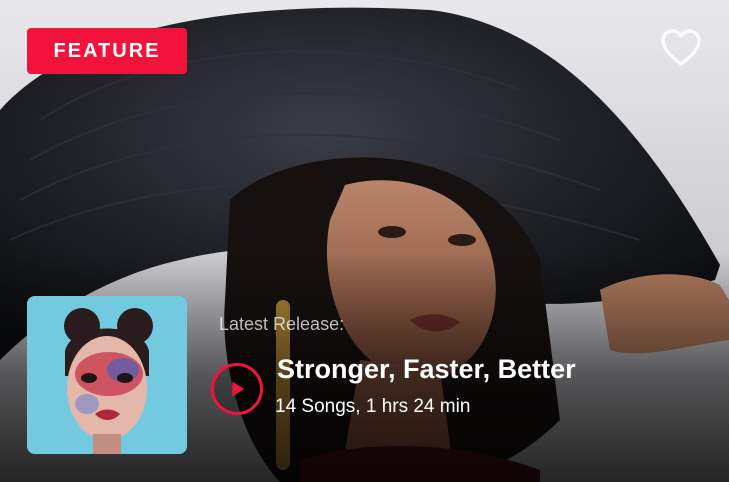 This screenshot has height=482, width=729. Describe the element at coordinates (426, 369) in the screenshot. I see `release-title: Stronger, Faster, Better` at that location.